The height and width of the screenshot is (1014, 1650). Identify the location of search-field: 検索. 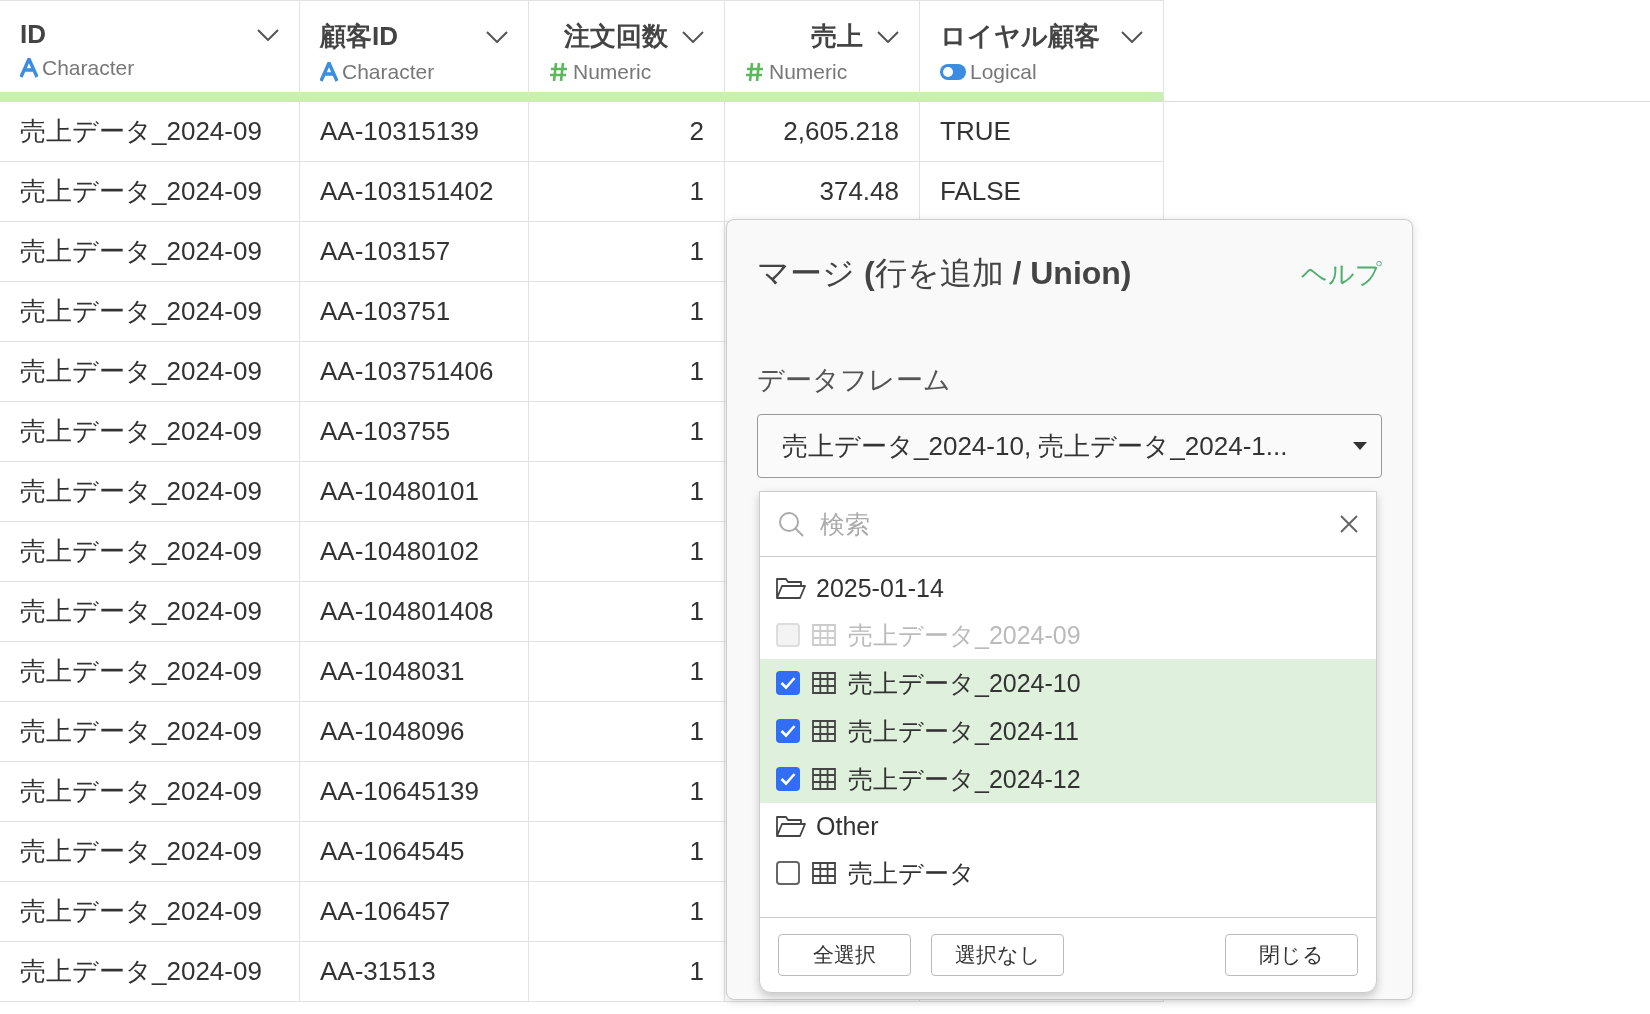
(1072, 524).